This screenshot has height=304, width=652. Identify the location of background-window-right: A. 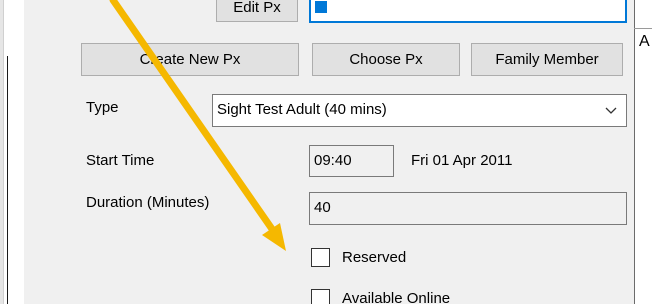
(643, 152).